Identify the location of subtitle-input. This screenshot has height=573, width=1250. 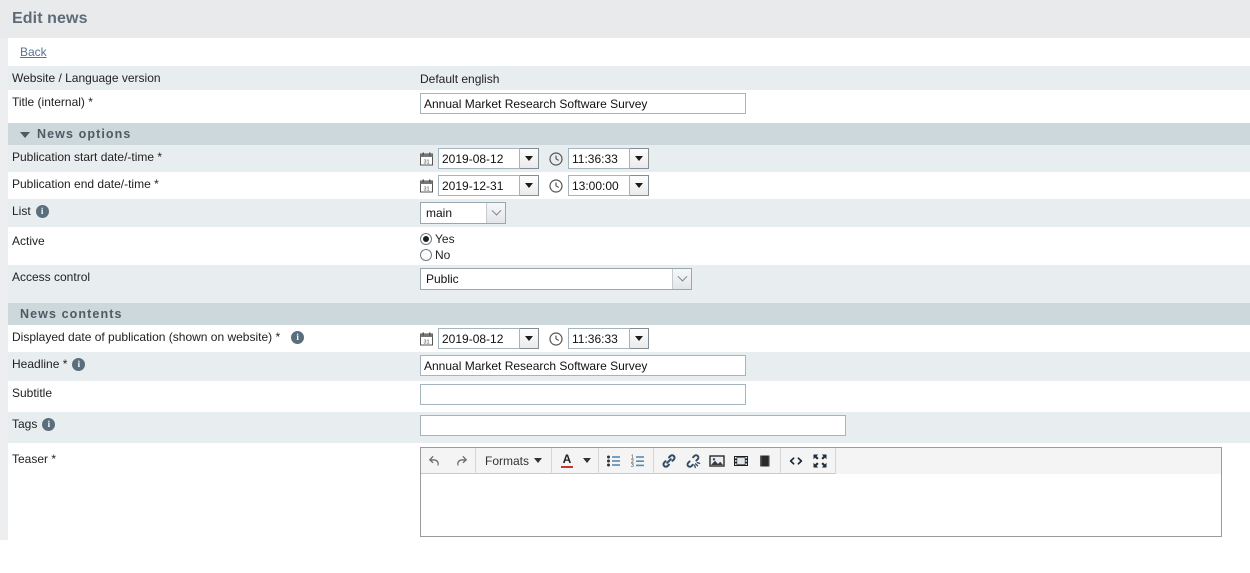
(583, 394).